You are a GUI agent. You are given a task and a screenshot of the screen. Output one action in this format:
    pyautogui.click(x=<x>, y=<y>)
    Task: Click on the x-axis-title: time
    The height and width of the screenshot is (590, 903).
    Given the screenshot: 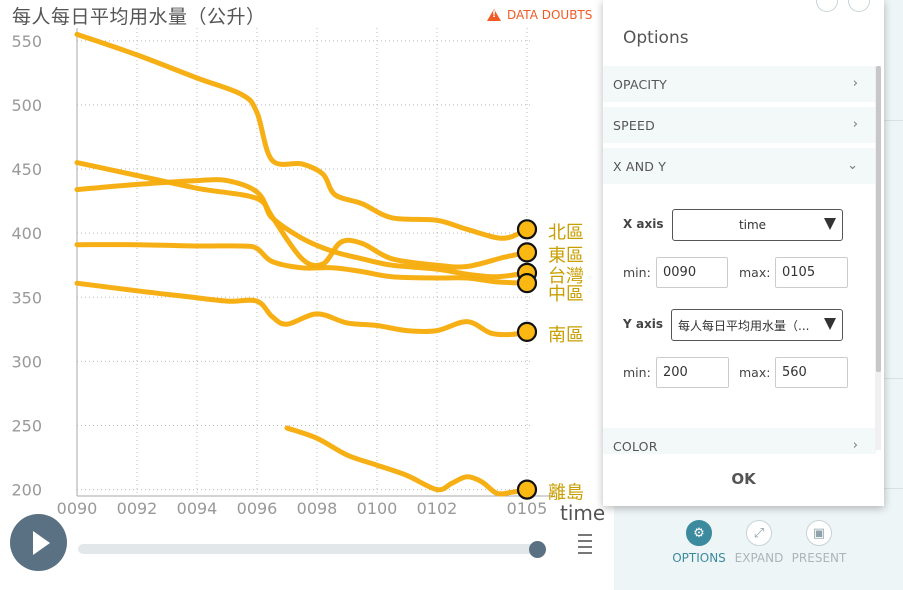 What is the action you would take?
    pyautogui.click(x=582, y=513)
    